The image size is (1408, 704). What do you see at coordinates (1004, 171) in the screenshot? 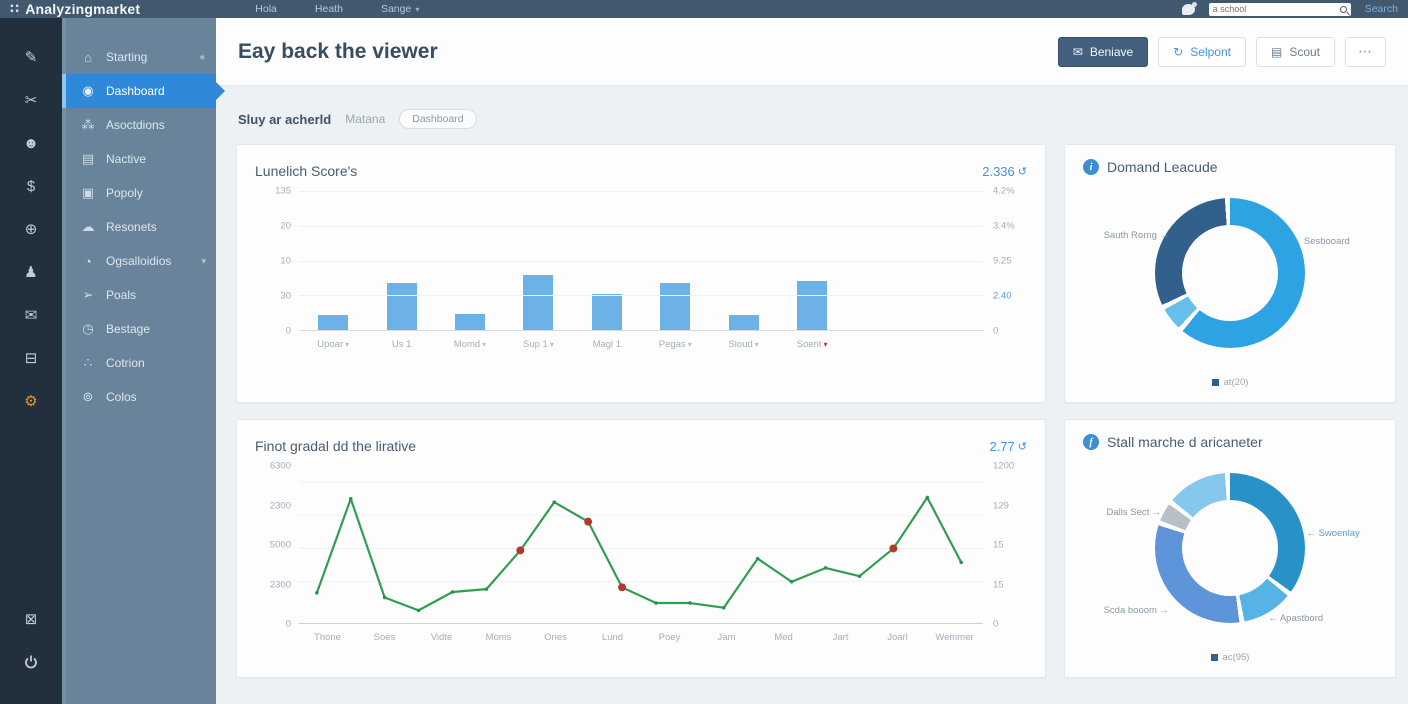
I see `bar-chart-value-link: 2.336 ↺` at bounding box center [1004, 171].